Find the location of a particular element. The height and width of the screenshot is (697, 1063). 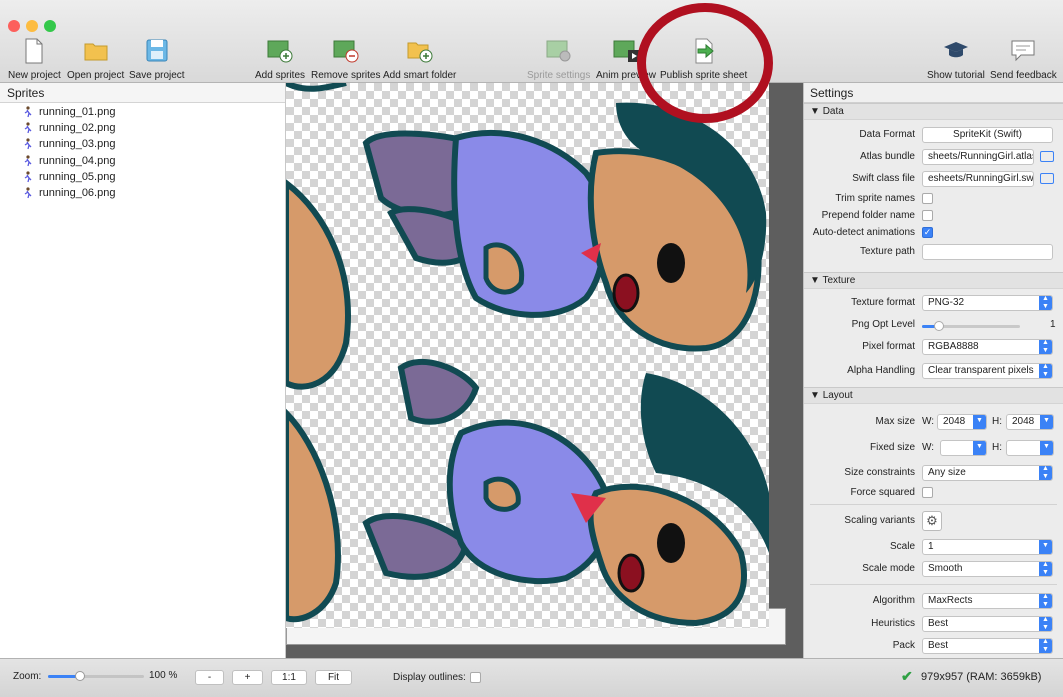

algorithm-label: Algorithm is located at coordinates (893, 600).